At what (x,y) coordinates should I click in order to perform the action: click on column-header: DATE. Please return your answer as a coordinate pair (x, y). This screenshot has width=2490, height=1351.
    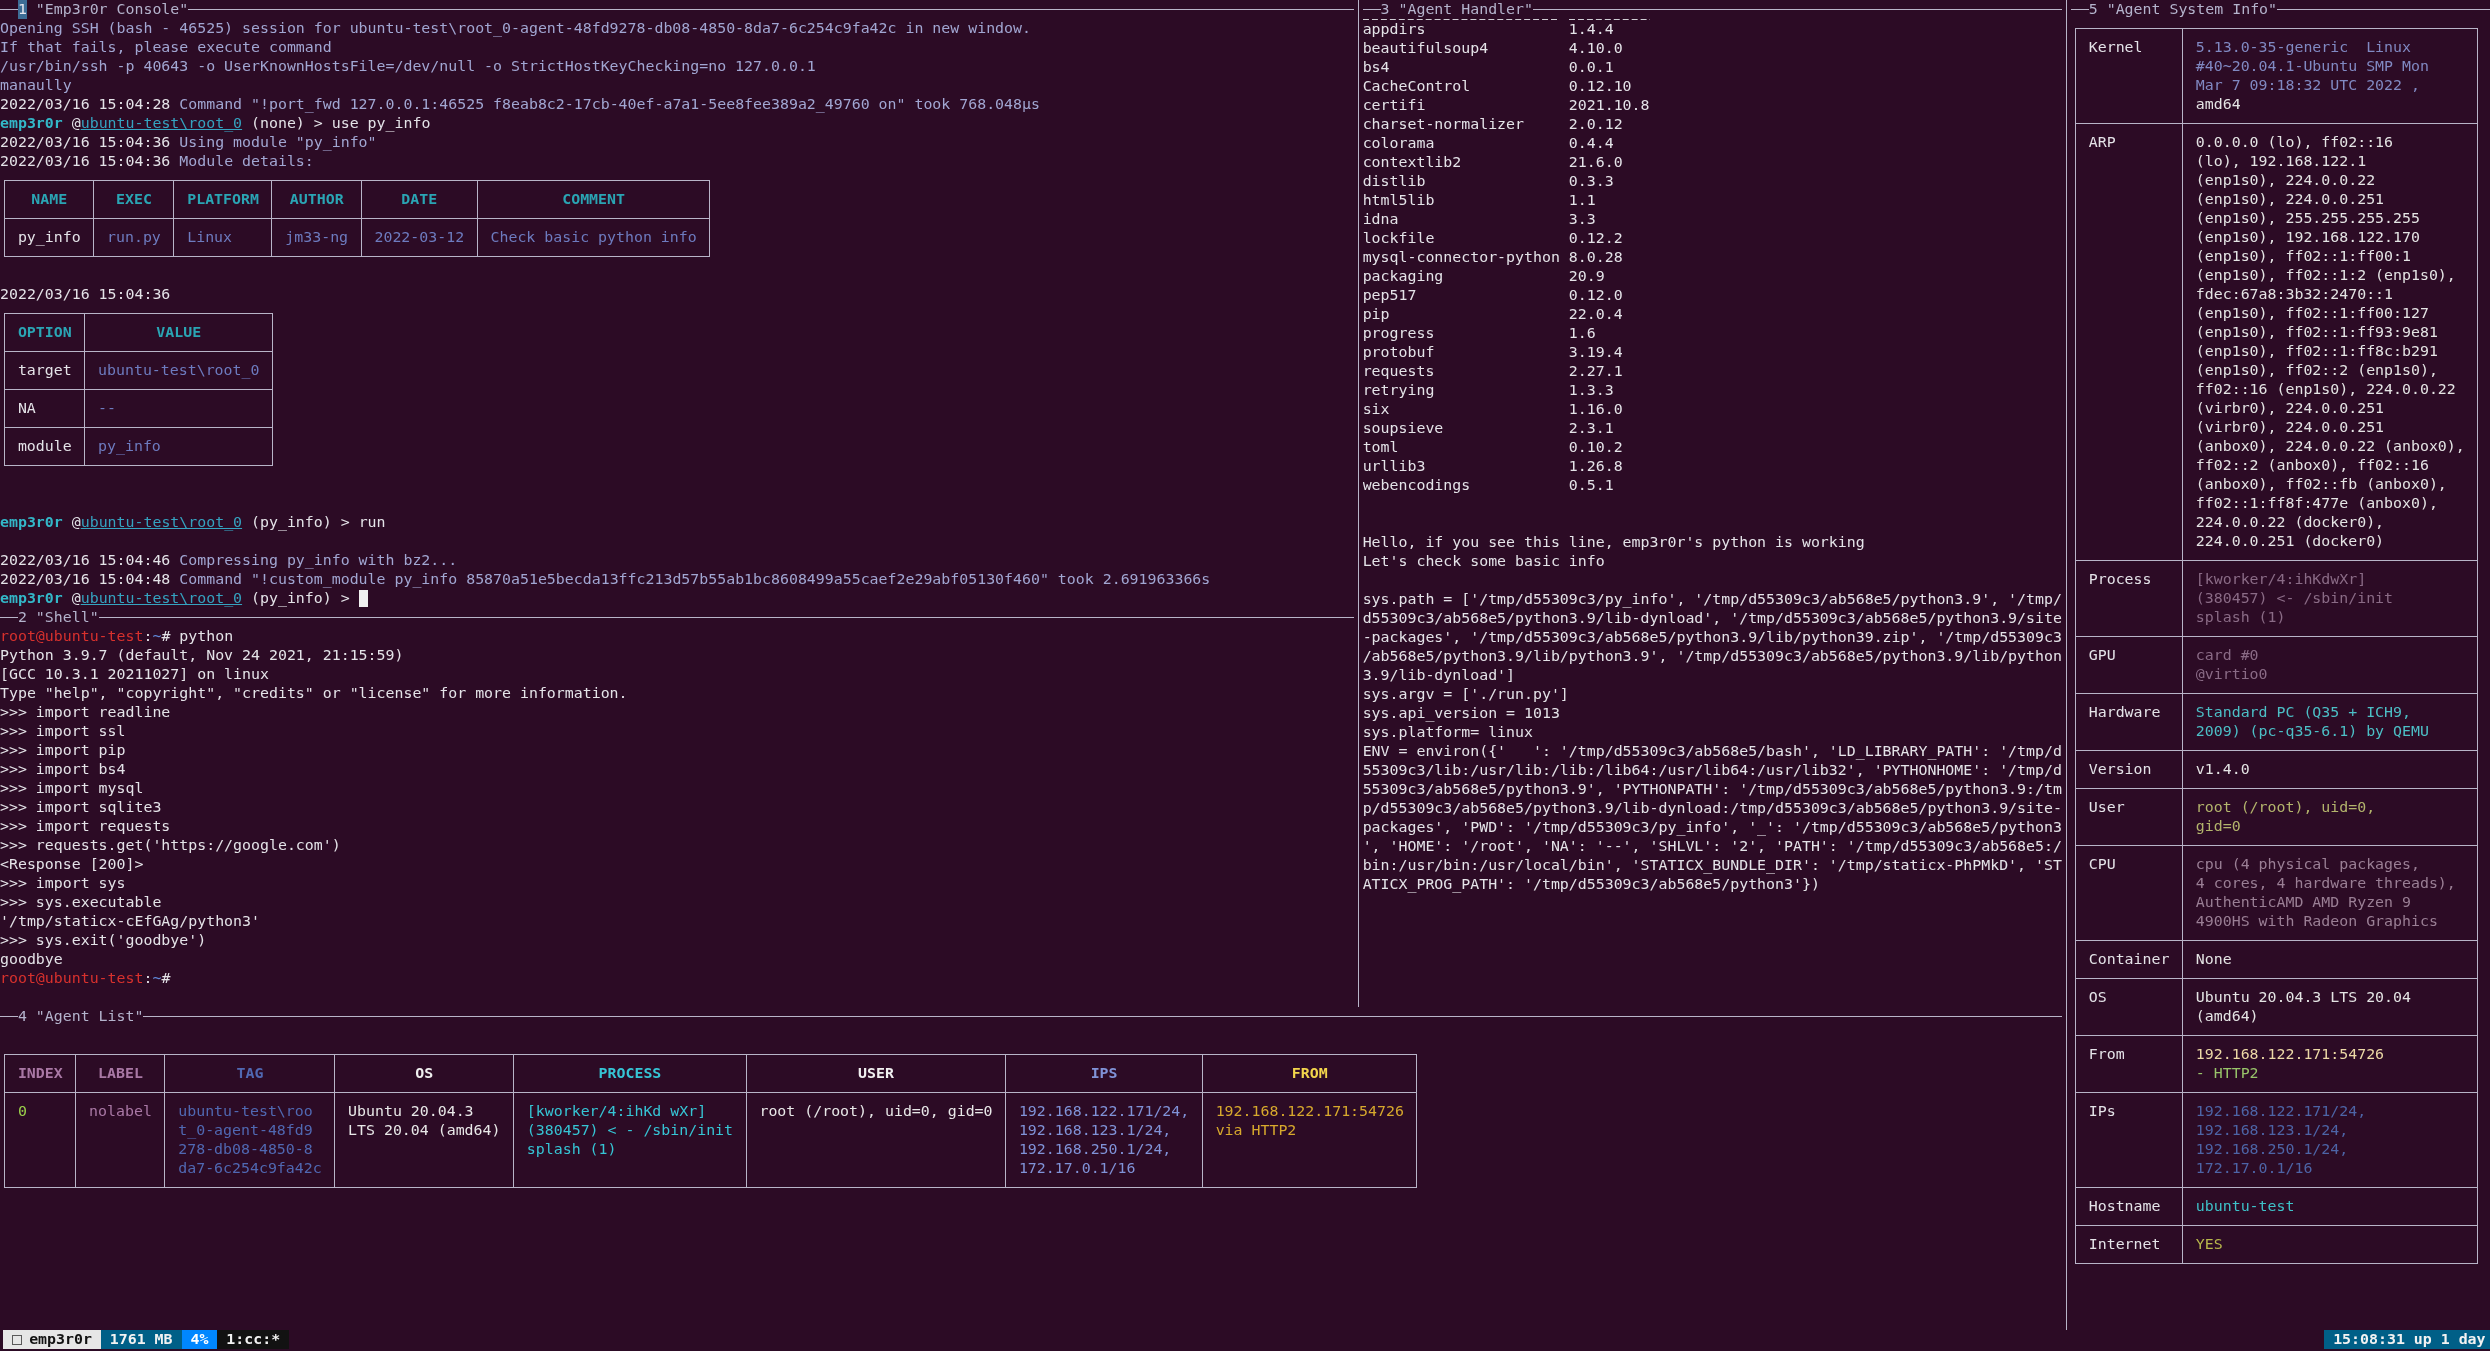
    Looking at the image, I should click on (419, 200).